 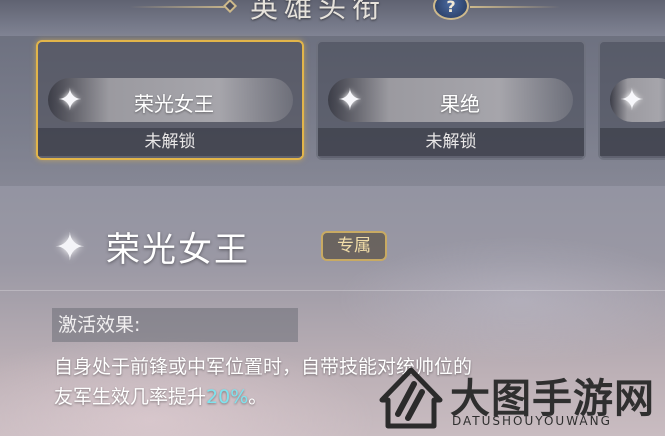 I want to click on title-card-partial: ✦, so click(x=631, y=100).